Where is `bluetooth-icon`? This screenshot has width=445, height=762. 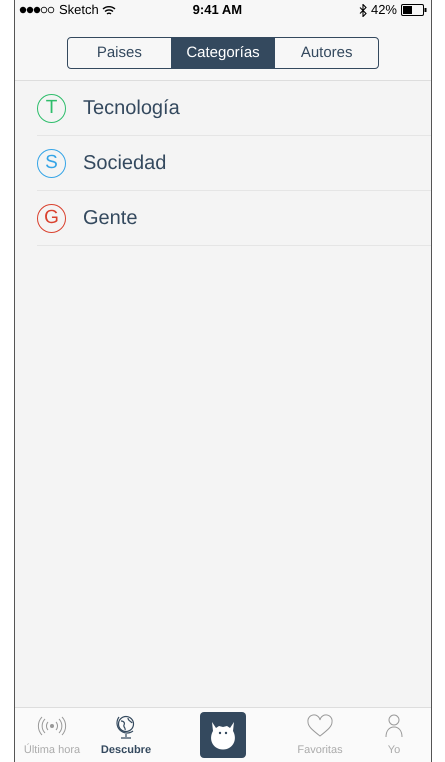 bluetooth-icon is located at coordinates (362, 10).